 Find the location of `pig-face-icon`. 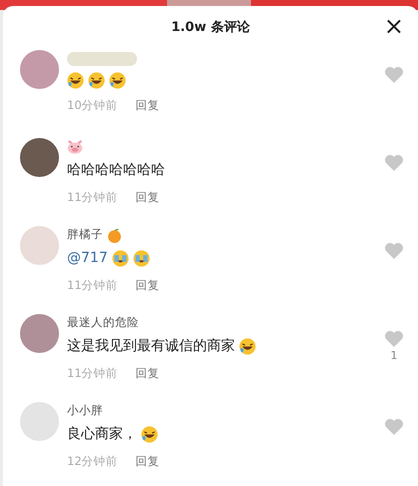

pig-face-icon is located at coordinates (75, 147).